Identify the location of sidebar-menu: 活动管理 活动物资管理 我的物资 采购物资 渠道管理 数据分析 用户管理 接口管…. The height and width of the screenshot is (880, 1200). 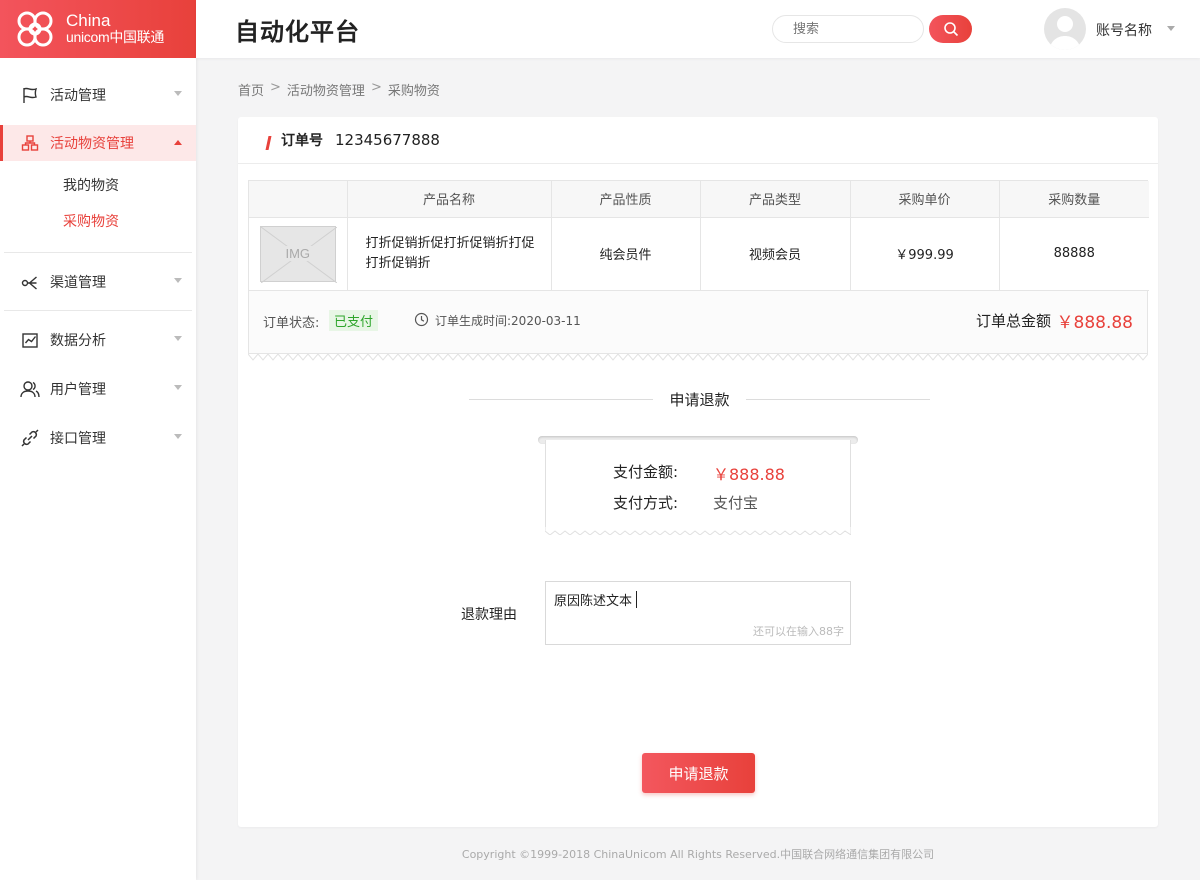
(98, 266).